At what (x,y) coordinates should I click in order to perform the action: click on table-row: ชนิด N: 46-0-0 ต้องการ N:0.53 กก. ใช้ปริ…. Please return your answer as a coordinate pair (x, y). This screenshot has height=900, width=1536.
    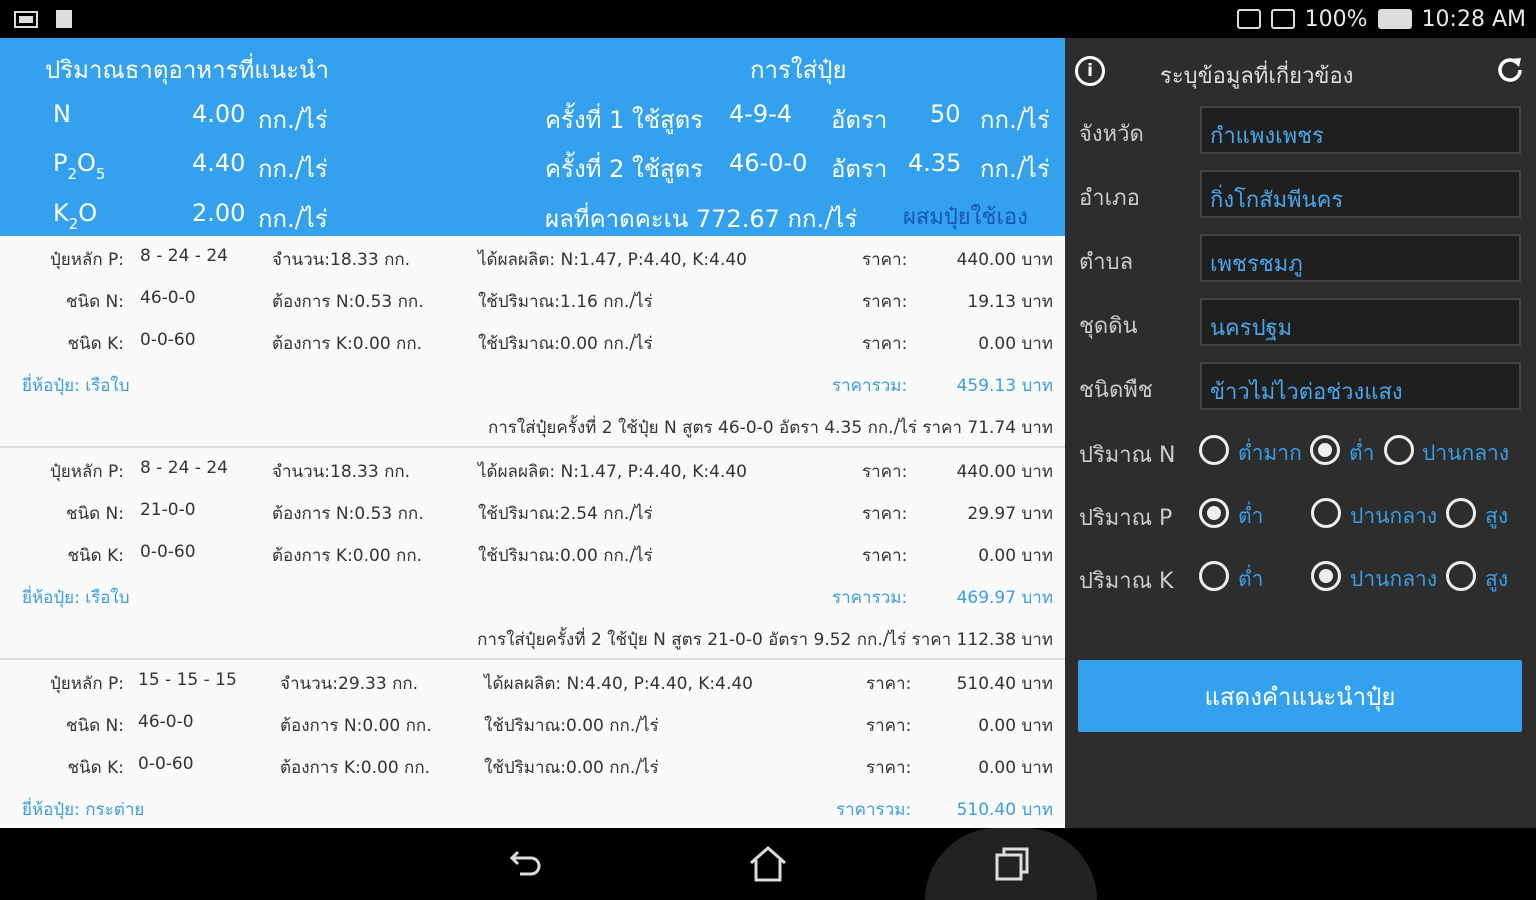
    Looking at the image, I should click on (532, 300).